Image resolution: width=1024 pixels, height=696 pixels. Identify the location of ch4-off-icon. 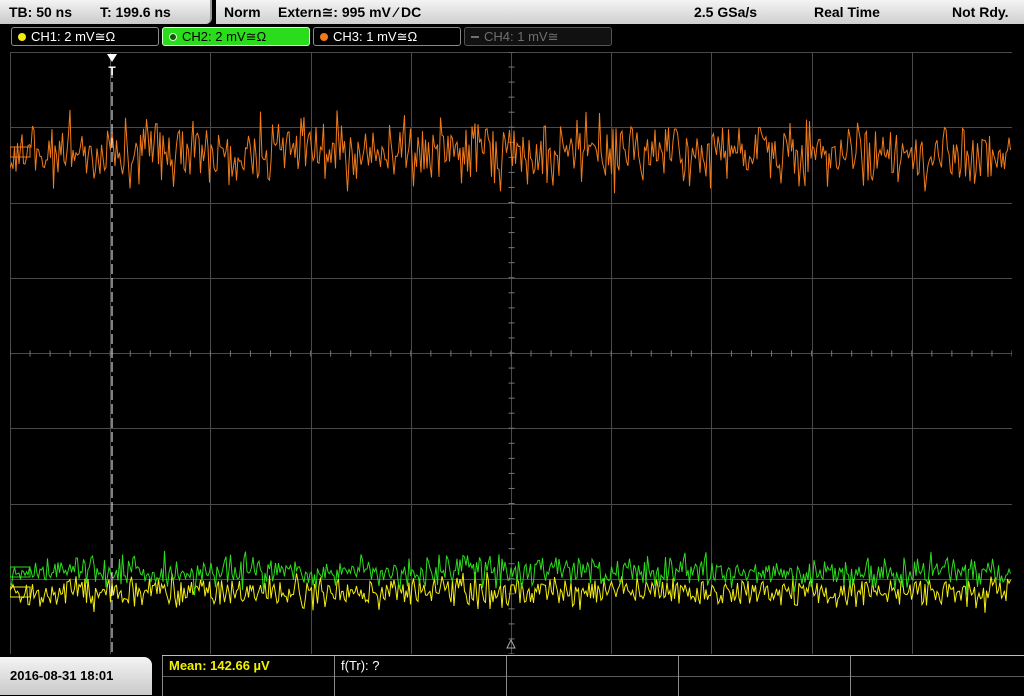
(475, 37).